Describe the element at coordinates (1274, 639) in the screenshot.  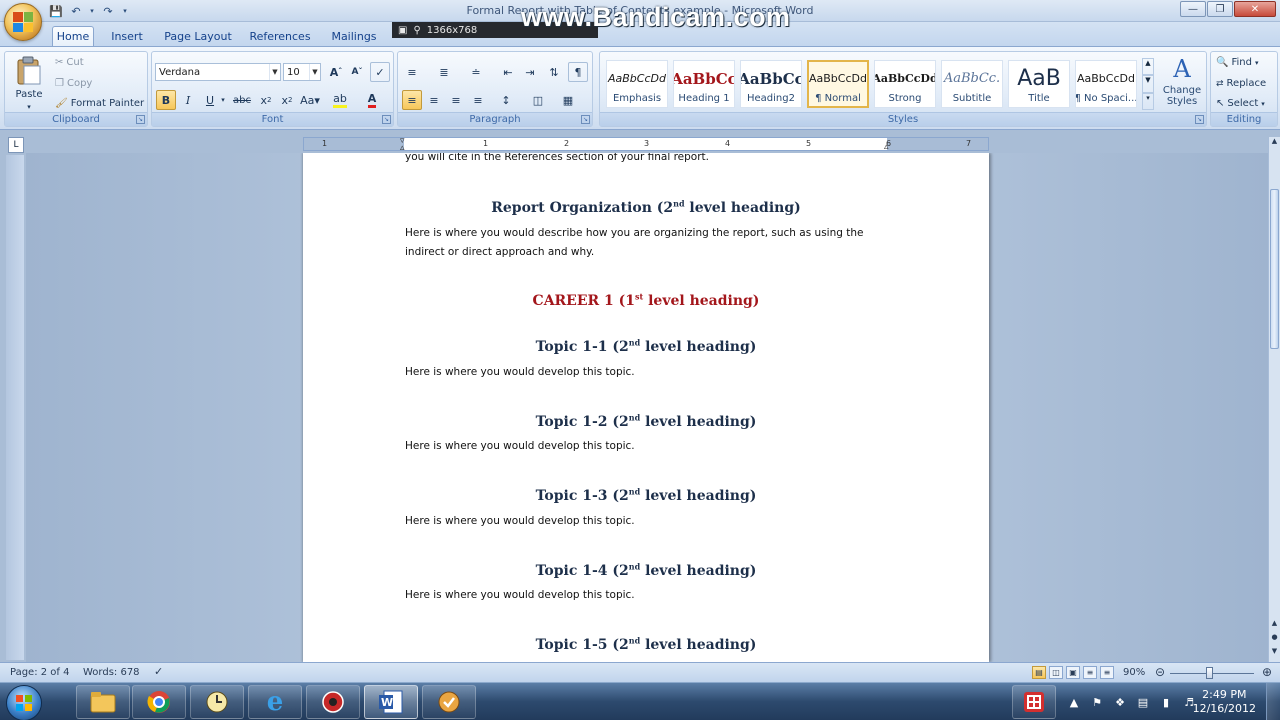
I see `select-browse-object-icon: ●` at that location.